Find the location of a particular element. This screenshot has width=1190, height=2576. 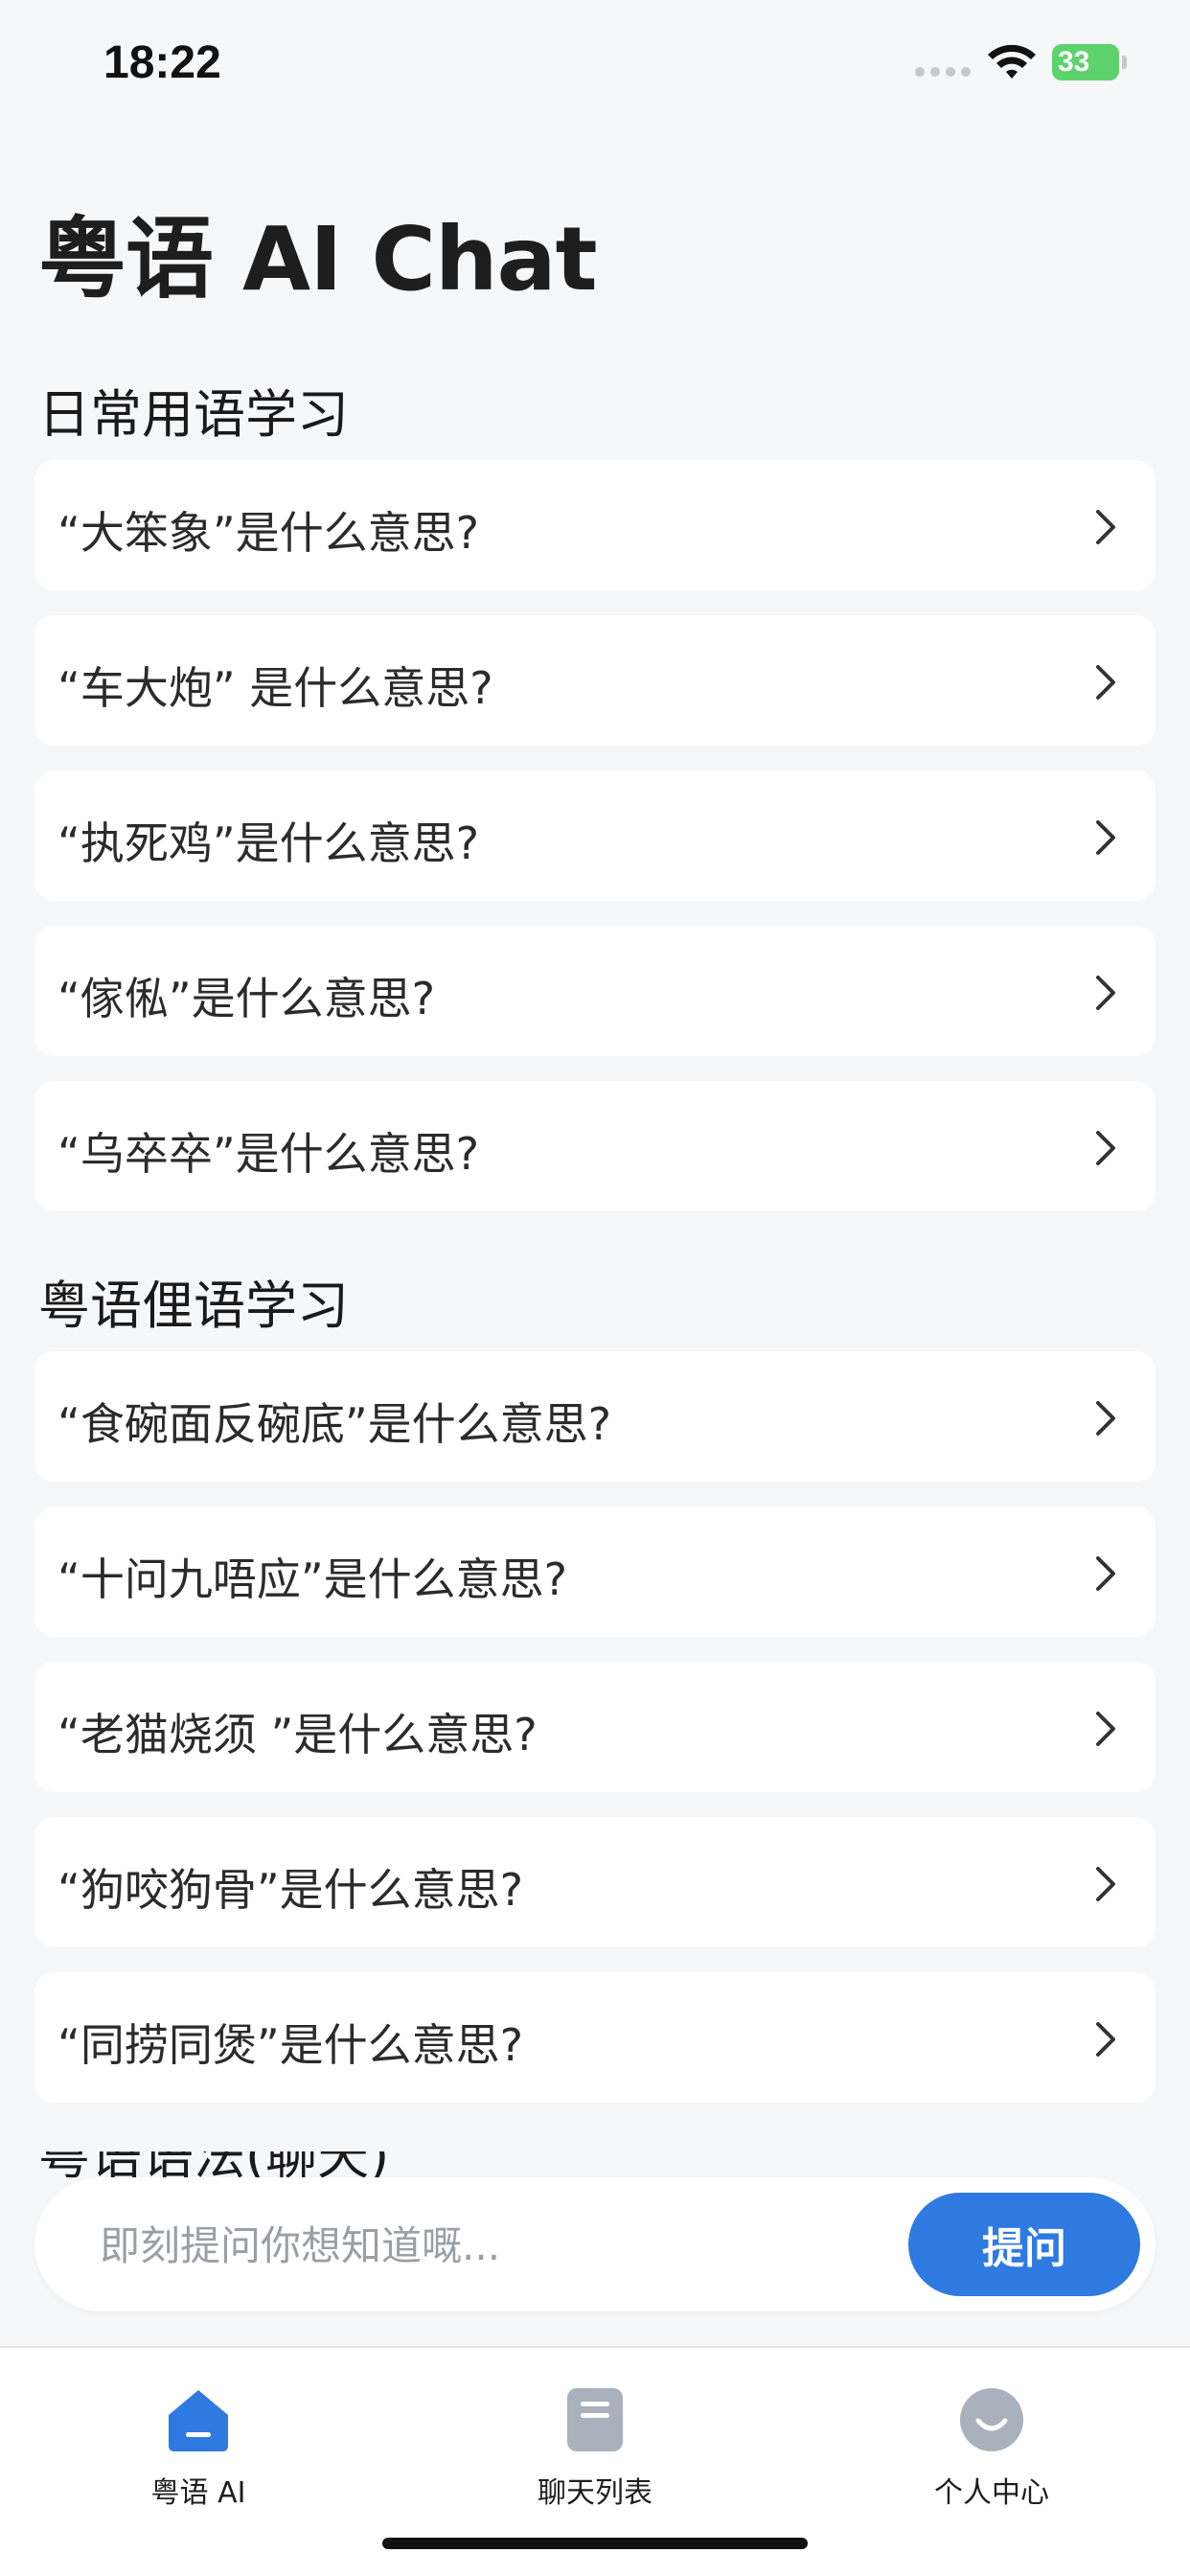

ask-bar: 提问 is located at coordinates (595, 2244).